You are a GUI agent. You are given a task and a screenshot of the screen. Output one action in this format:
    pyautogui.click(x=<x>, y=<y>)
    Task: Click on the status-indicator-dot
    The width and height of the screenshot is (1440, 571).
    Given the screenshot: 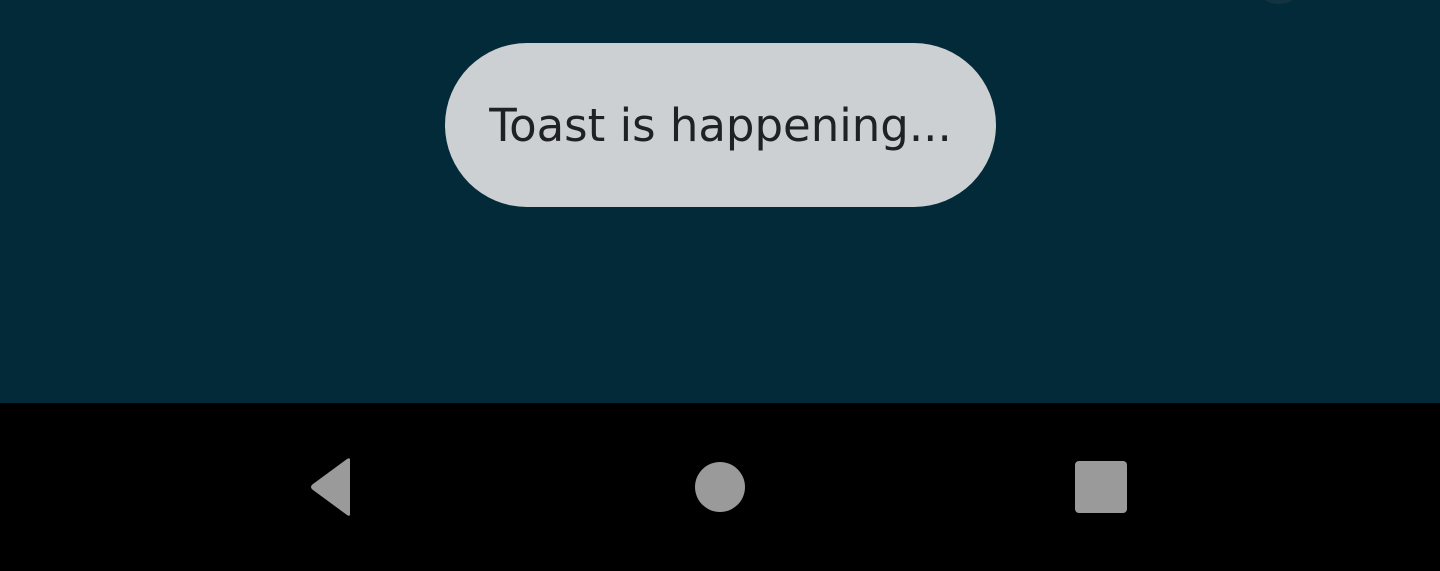 What is the action you would take?
    pyautogui.click(x=1279, y=2)
    